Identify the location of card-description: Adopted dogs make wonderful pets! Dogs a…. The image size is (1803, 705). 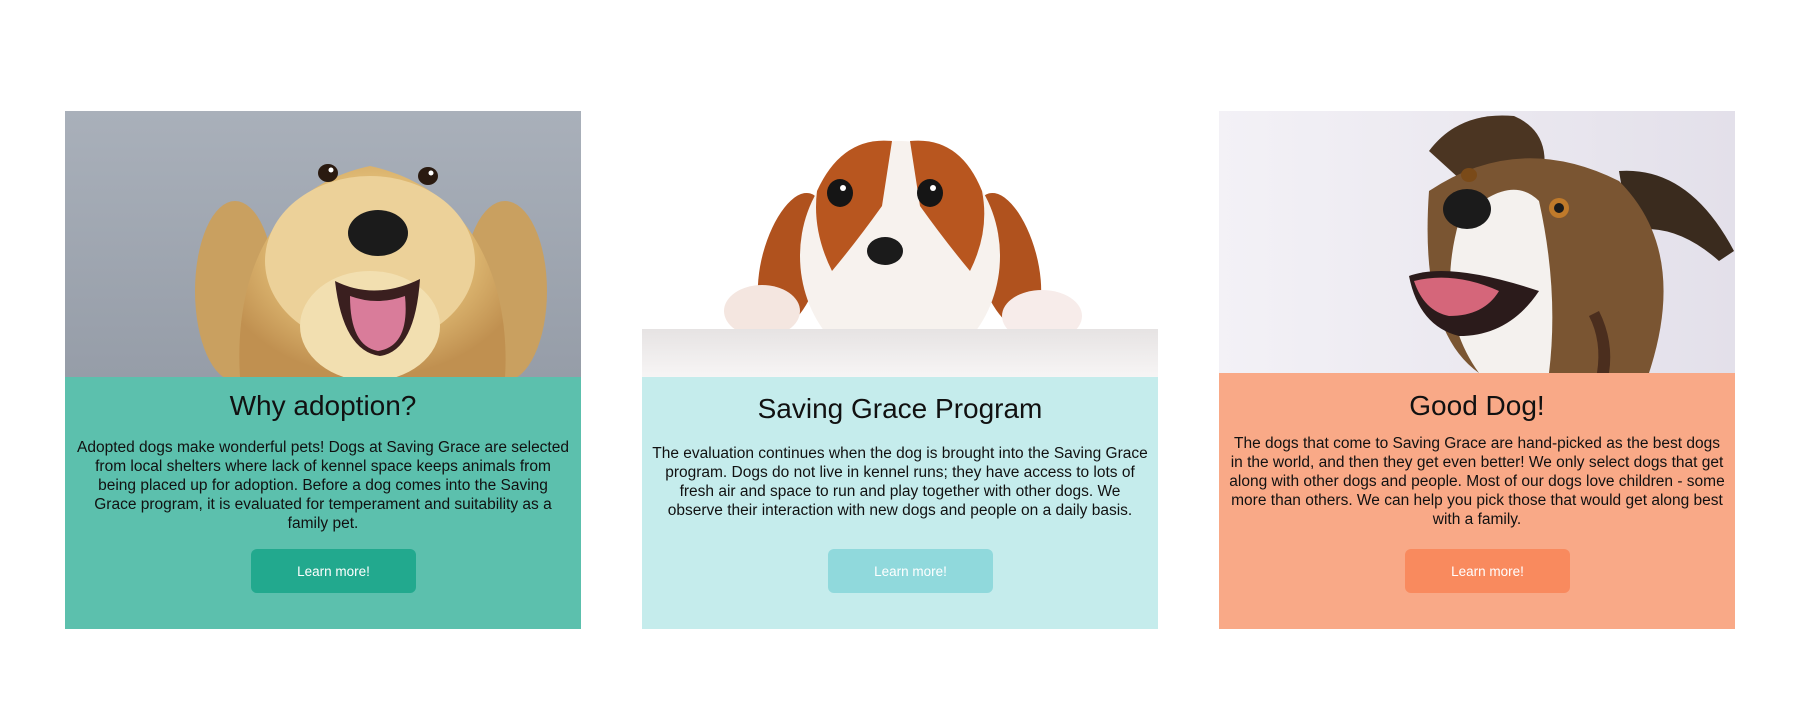
(323, 485).